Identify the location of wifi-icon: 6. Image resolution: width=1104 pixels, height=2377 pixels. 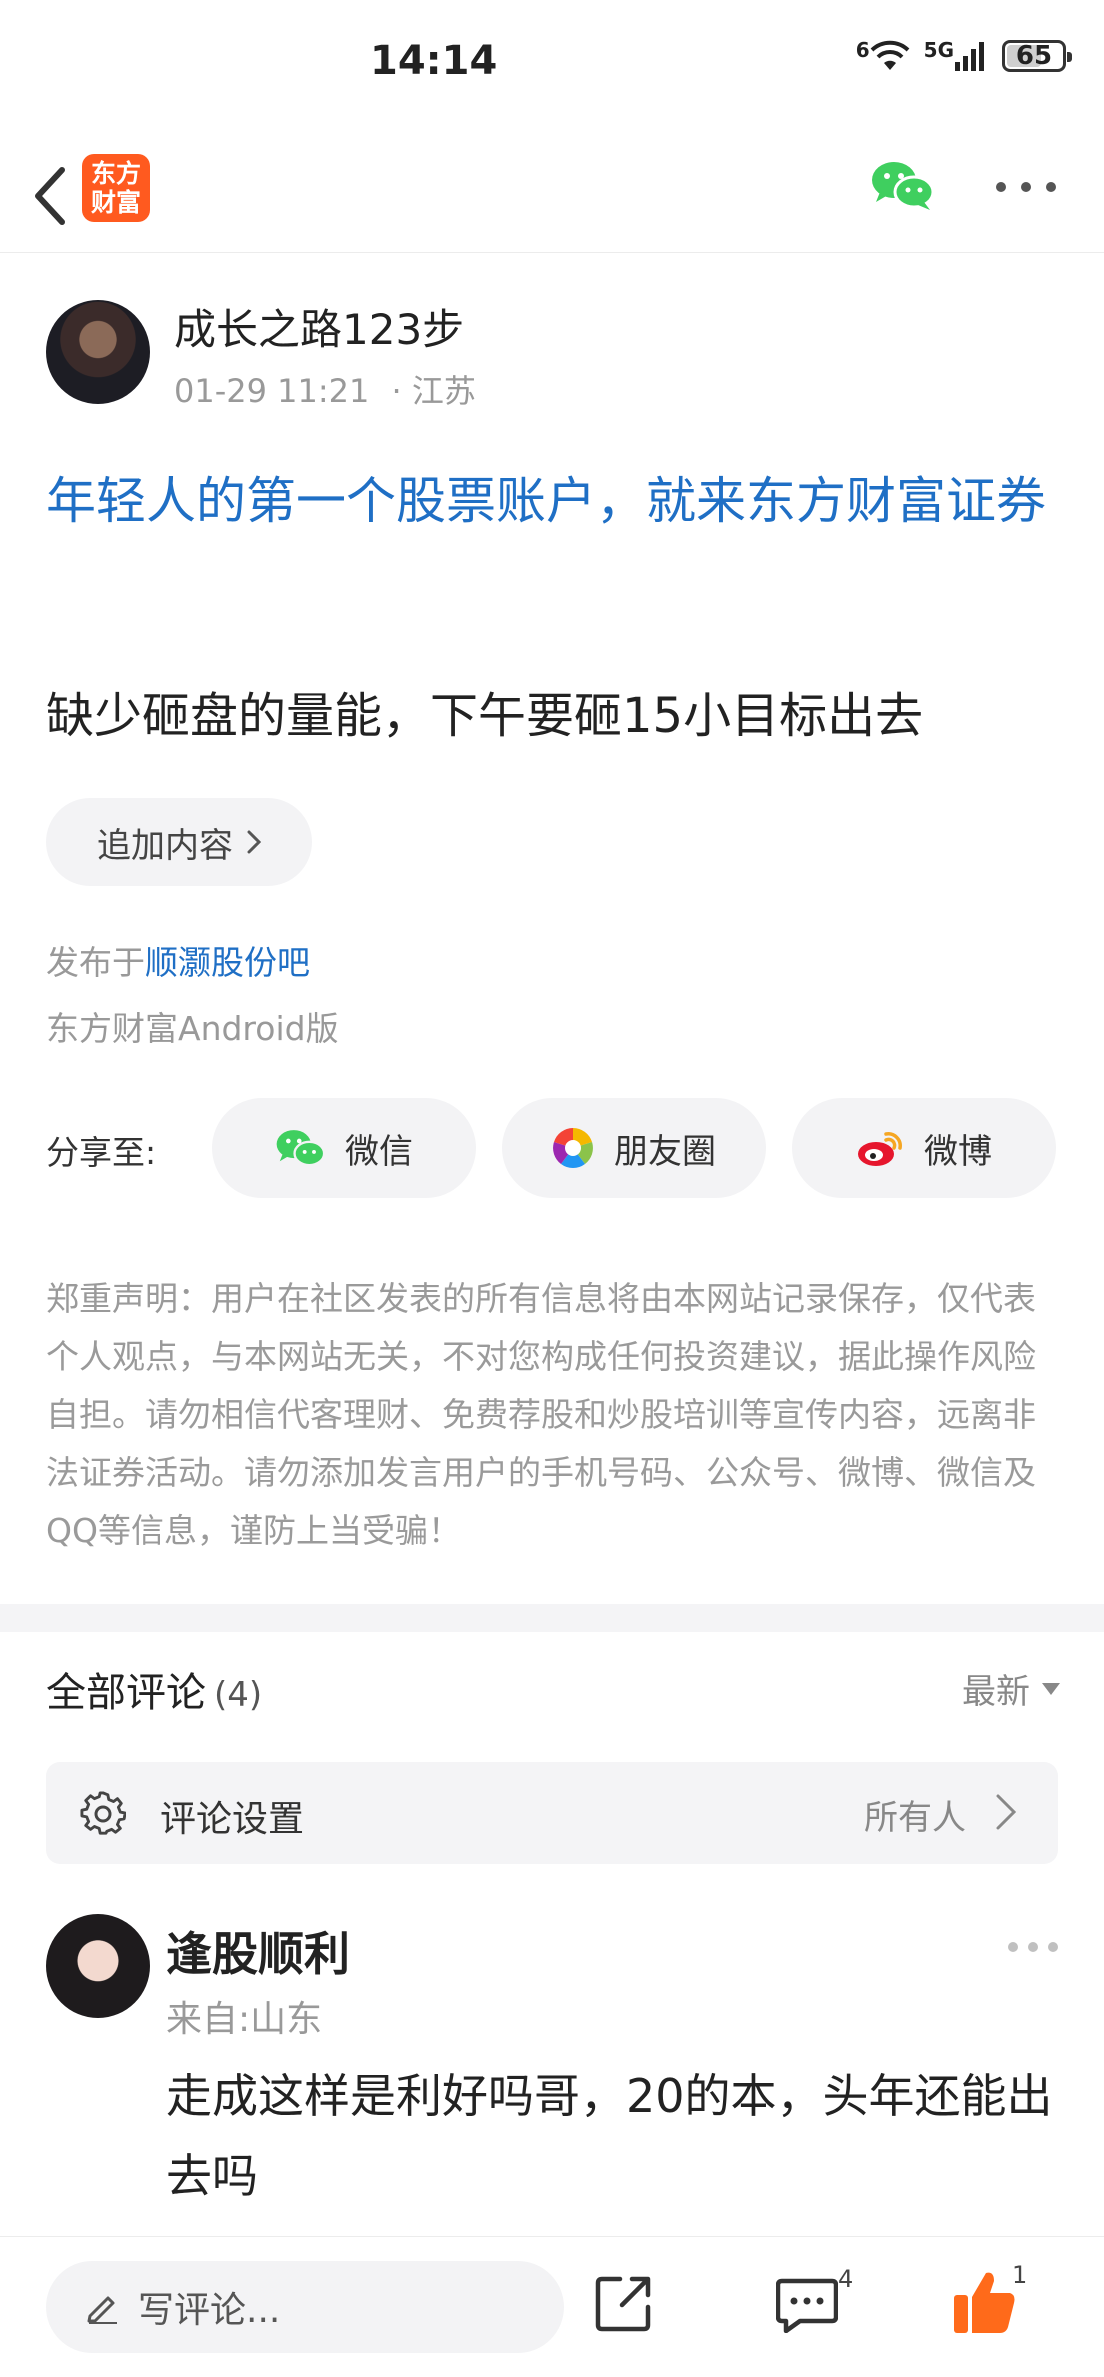
(883, 56).